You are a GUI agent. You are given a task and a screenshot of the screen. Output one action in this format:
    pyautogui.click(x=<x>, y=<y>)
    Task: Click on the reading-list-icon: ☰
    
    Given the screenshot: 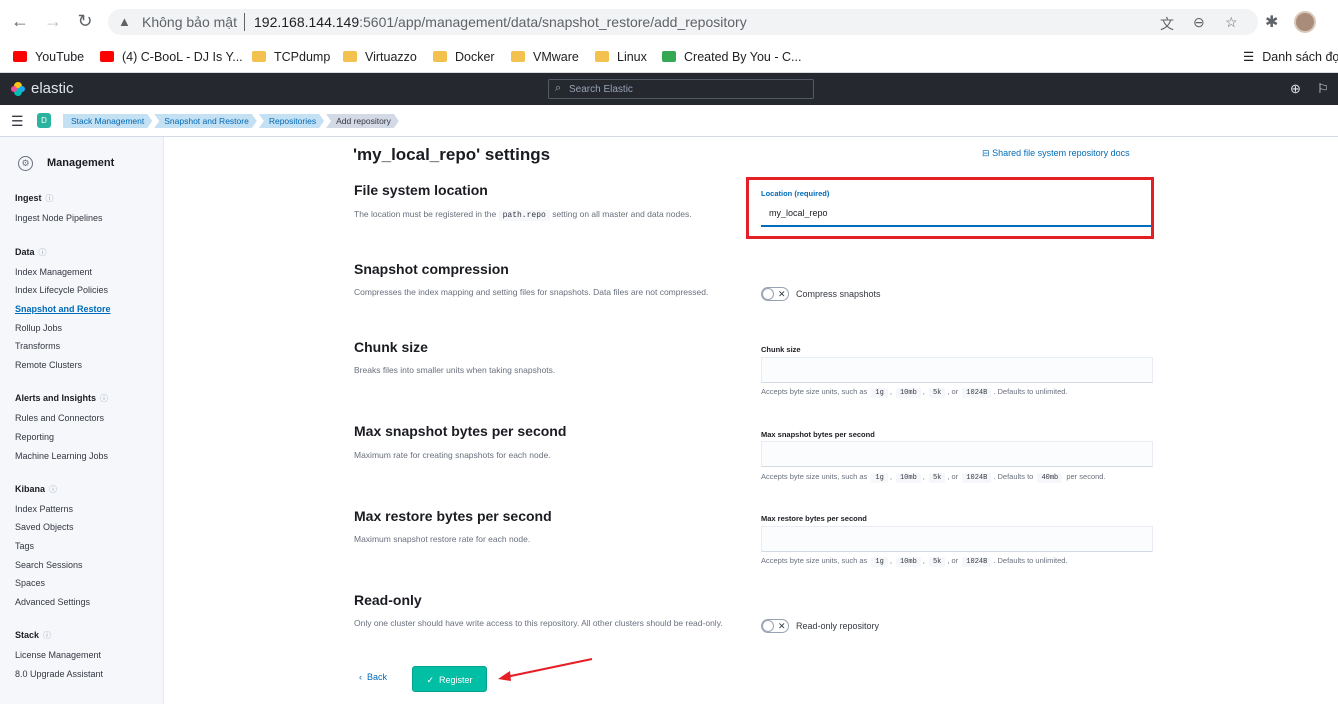 What is the action you would take?
    pyautogui.click(x=1249, y=57)
    